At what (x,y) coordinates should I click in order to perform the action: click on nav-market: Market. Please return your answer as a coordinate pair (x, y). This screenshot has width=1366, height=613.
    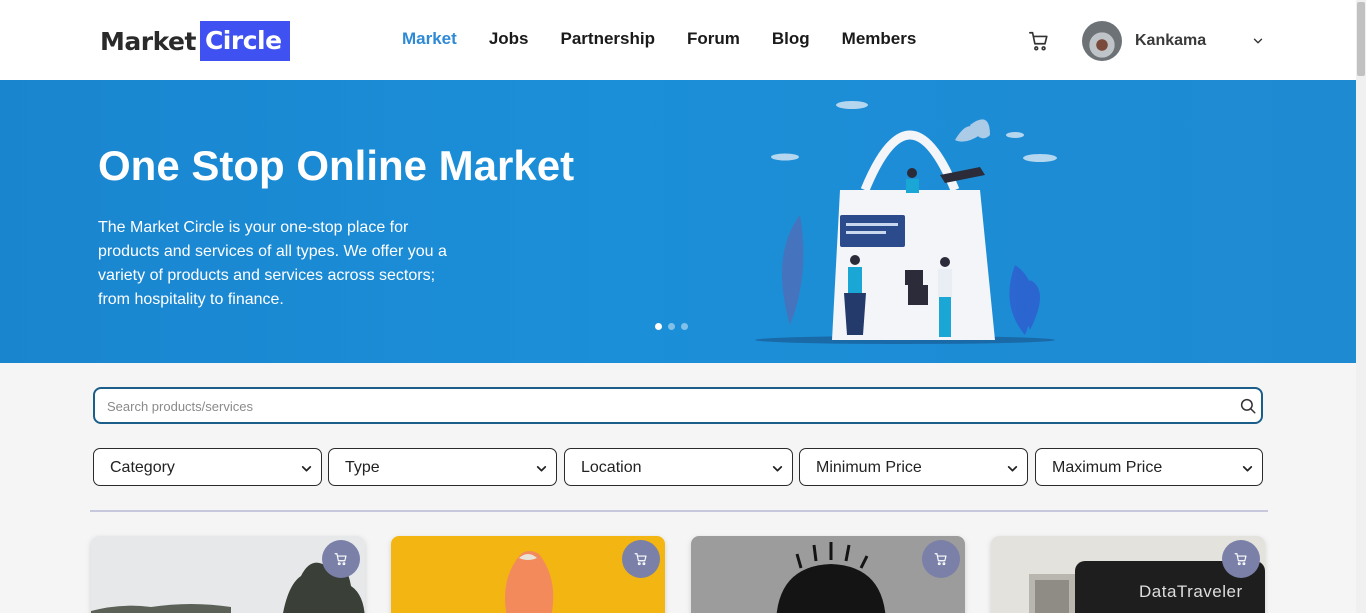
    Looking at the image, I should click on (429, 39).